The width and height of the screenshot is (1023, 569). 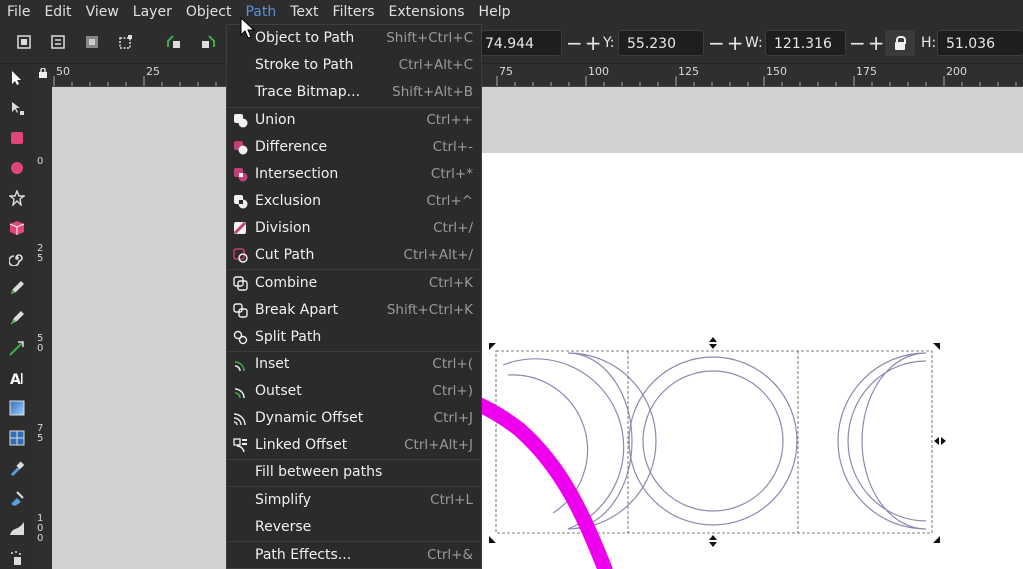 What do you see at coordinates (805, 43) in the screenshot?
I see `w-field: 121.316` at bounding box center [805, 43].